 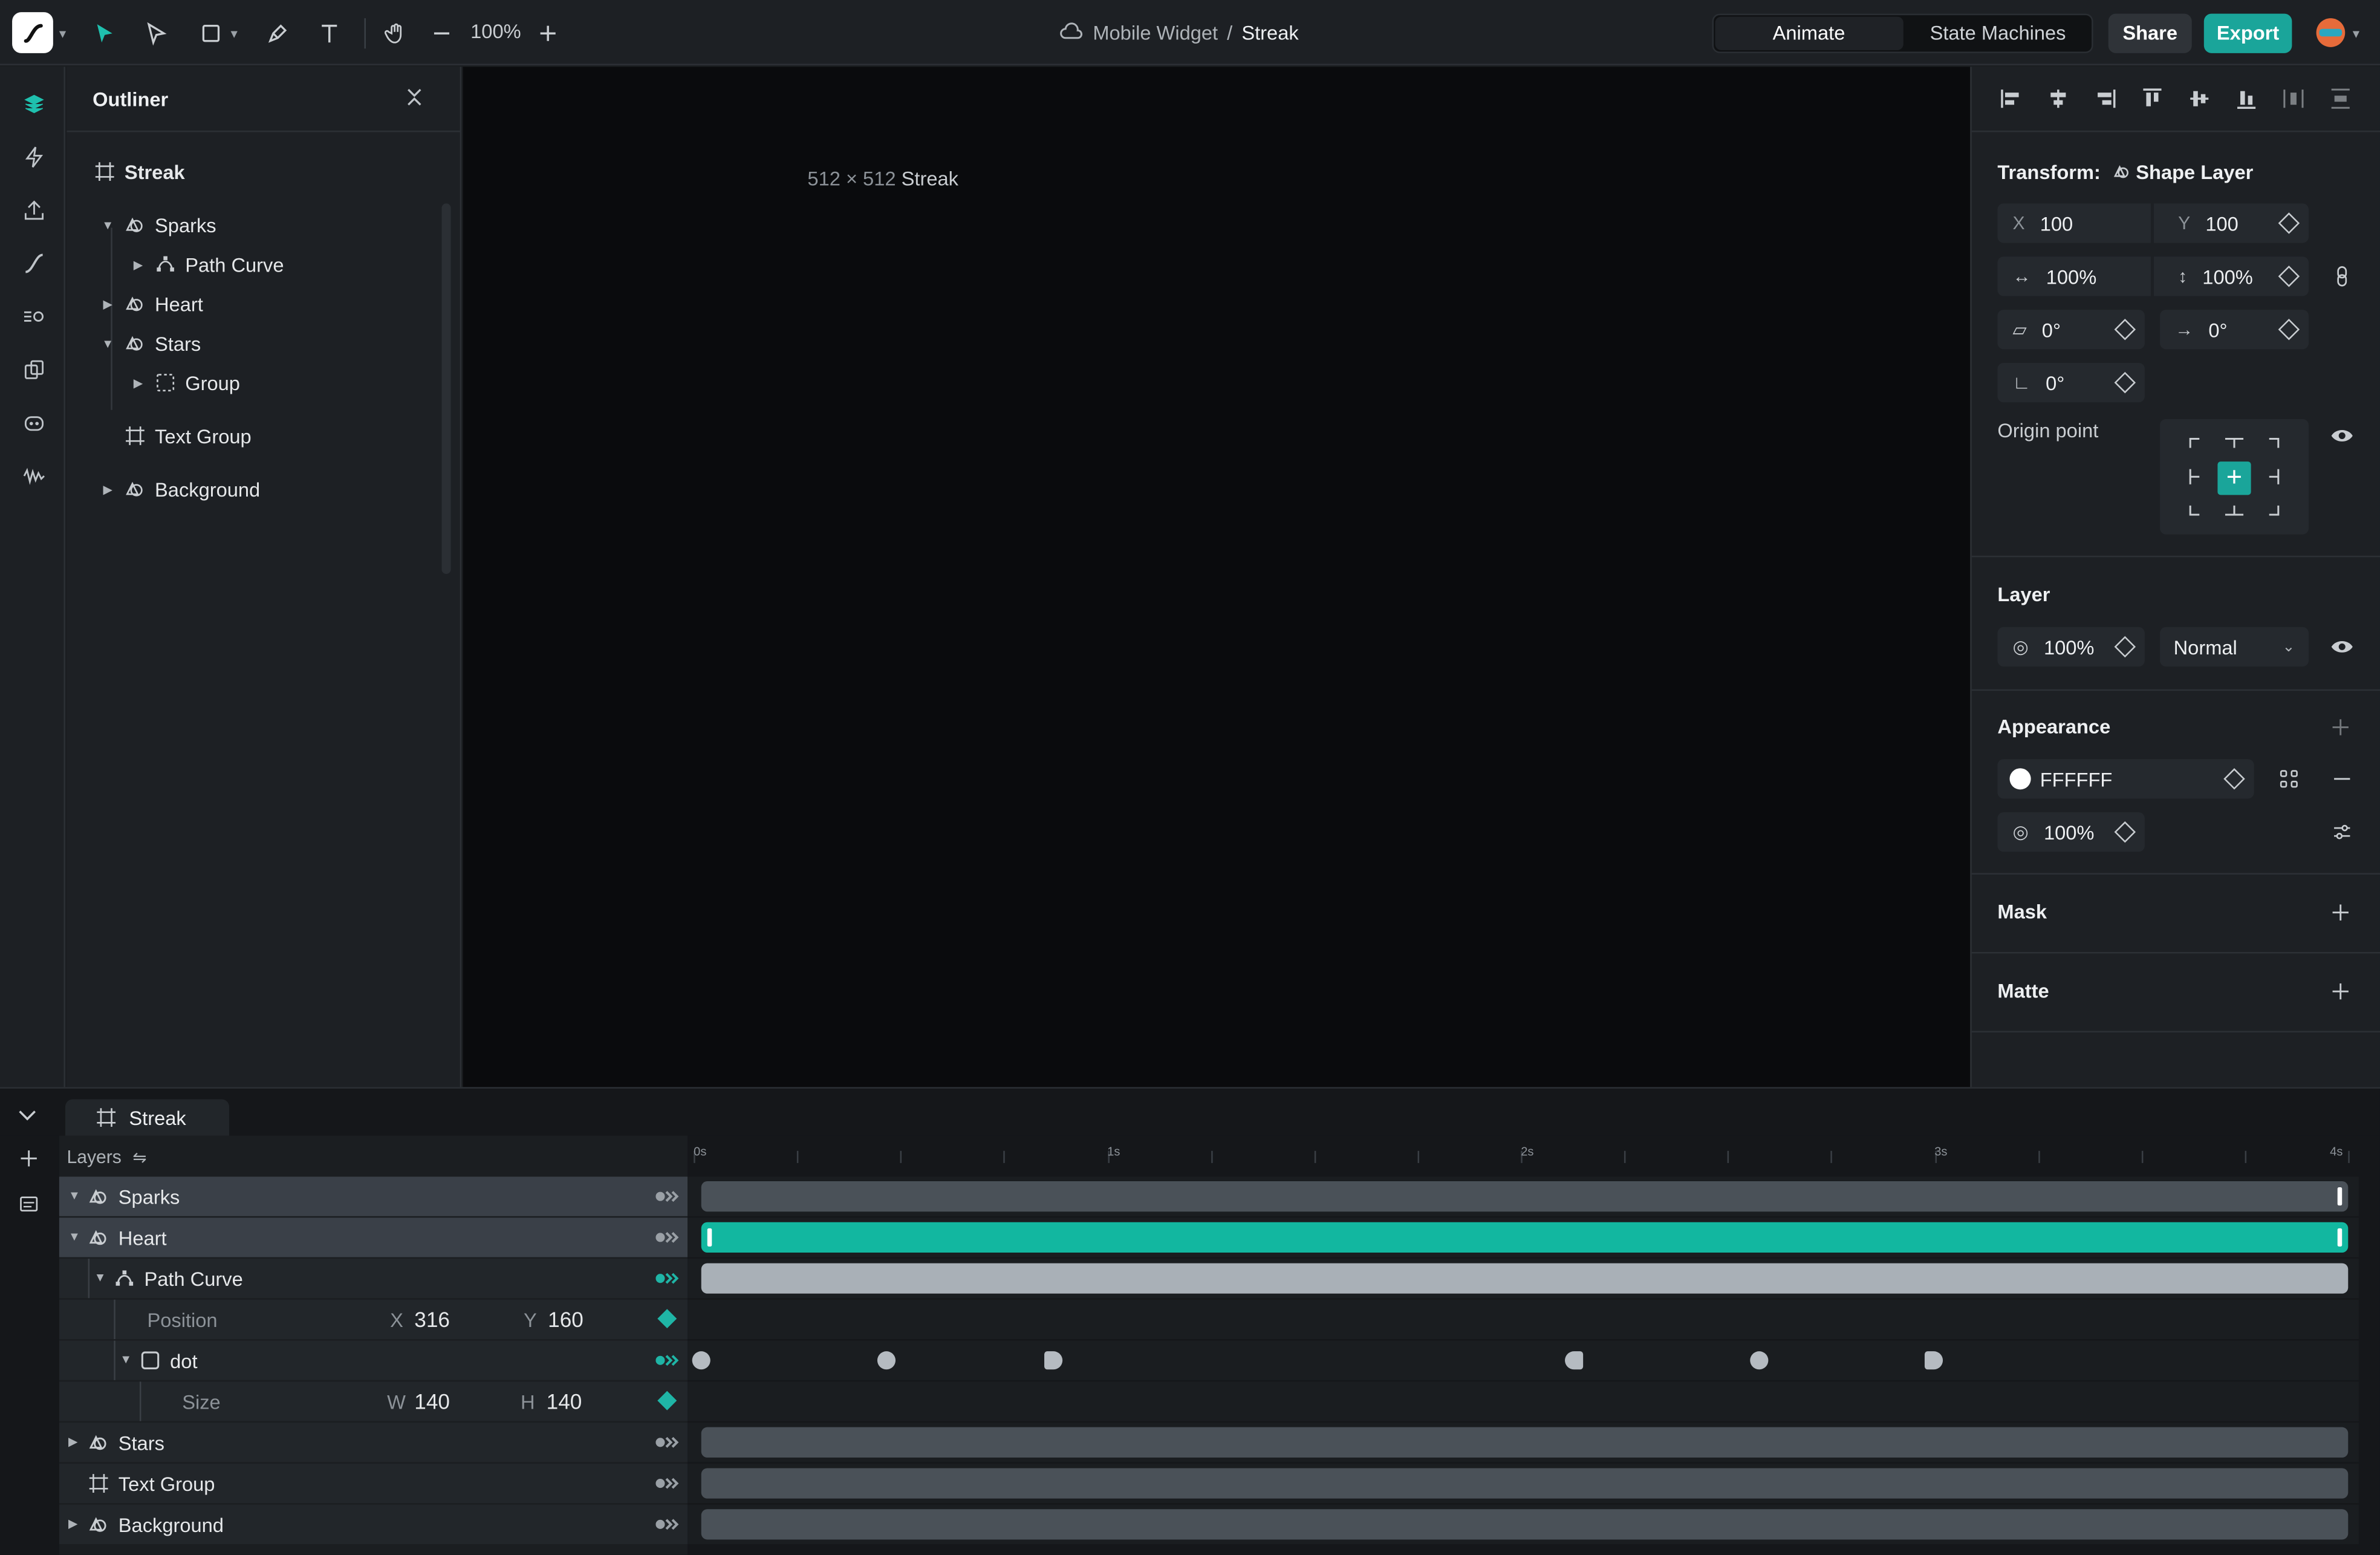 I want to click on angle-field: ∟ 0°, so click(x=2071, y=383).